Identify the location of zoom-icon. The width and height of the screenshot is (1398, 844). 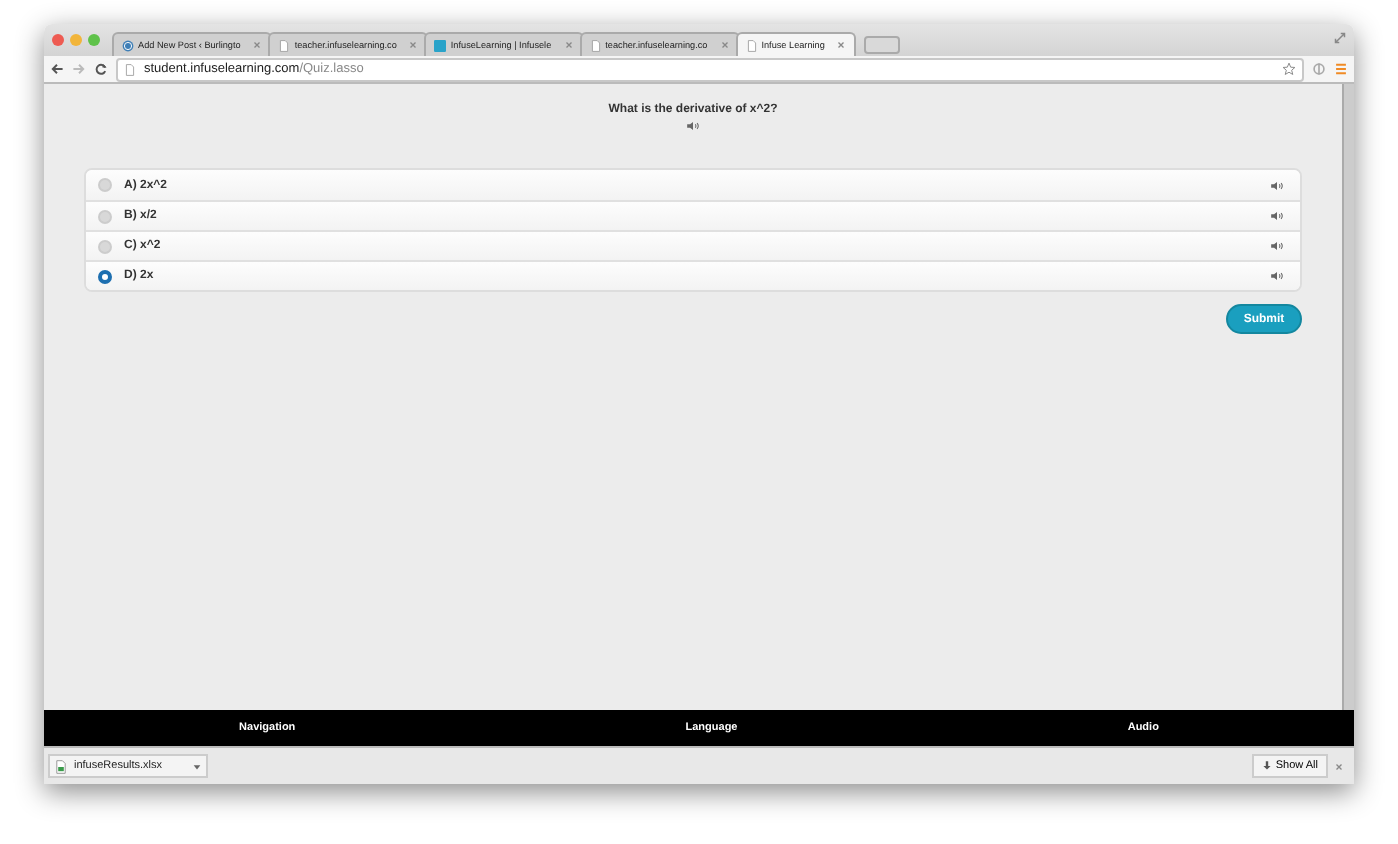
(94, 40).